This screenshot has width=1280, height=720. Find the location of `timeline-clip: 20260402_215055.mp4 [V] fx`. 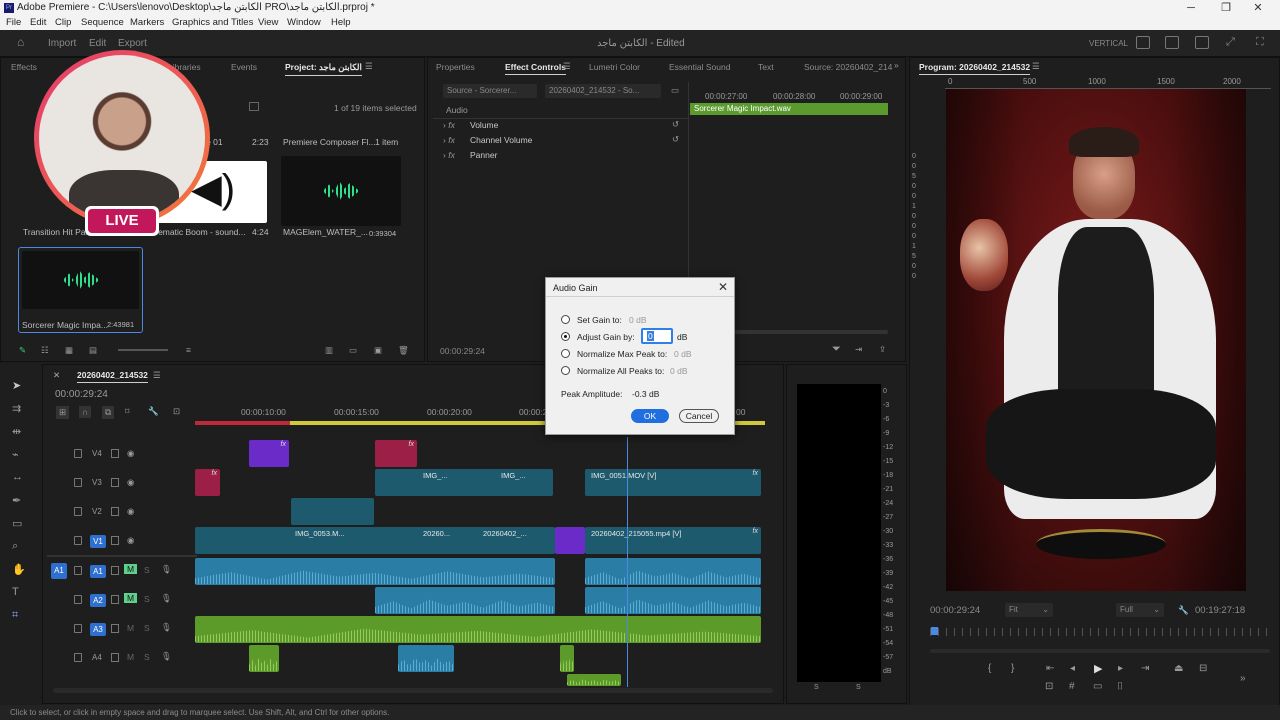

timeline-clip: 20260402_215055.mp4 [V] fx is located at coordinates (673, 540).